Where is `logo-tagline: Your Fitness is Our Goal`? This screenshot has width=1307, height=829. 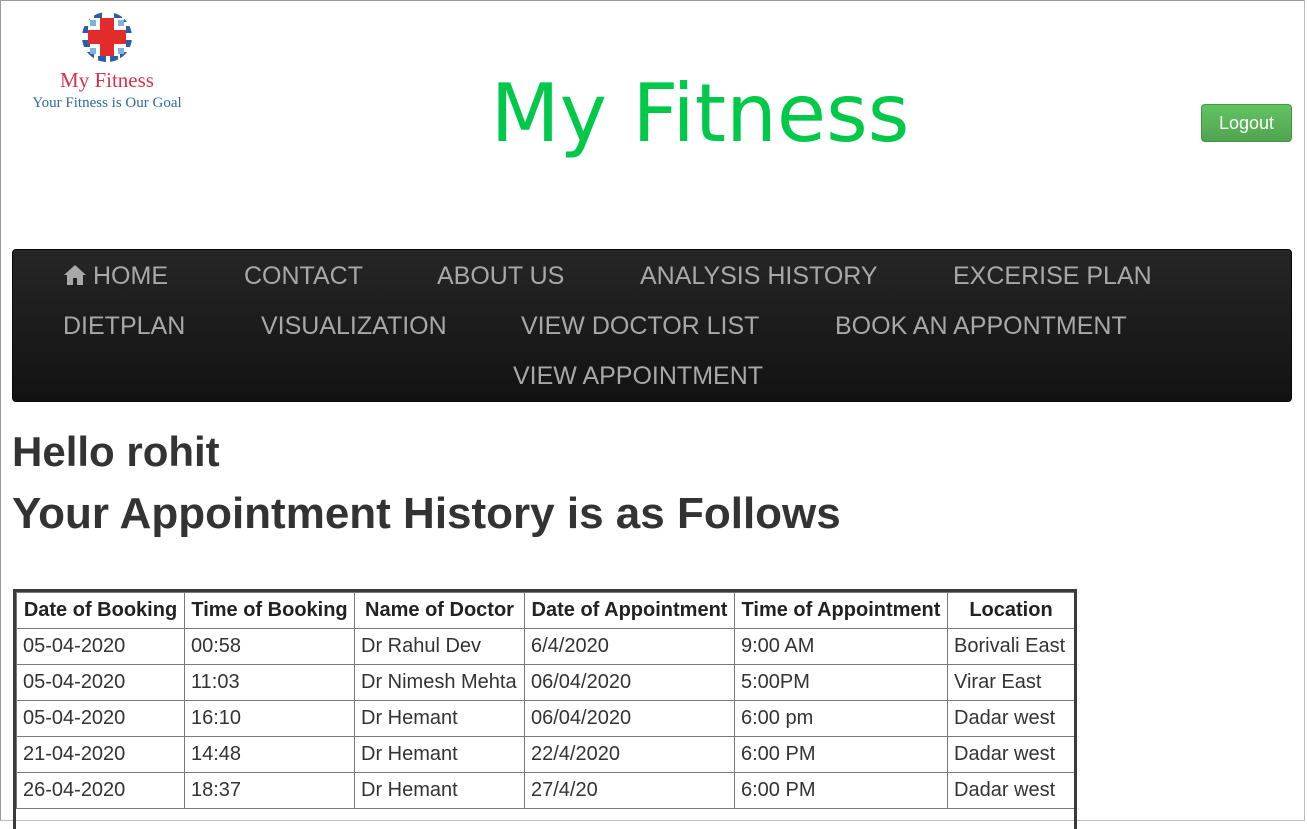 logo-tagline: Your Fitness is Our Goal is located at coordinates (107, 103).